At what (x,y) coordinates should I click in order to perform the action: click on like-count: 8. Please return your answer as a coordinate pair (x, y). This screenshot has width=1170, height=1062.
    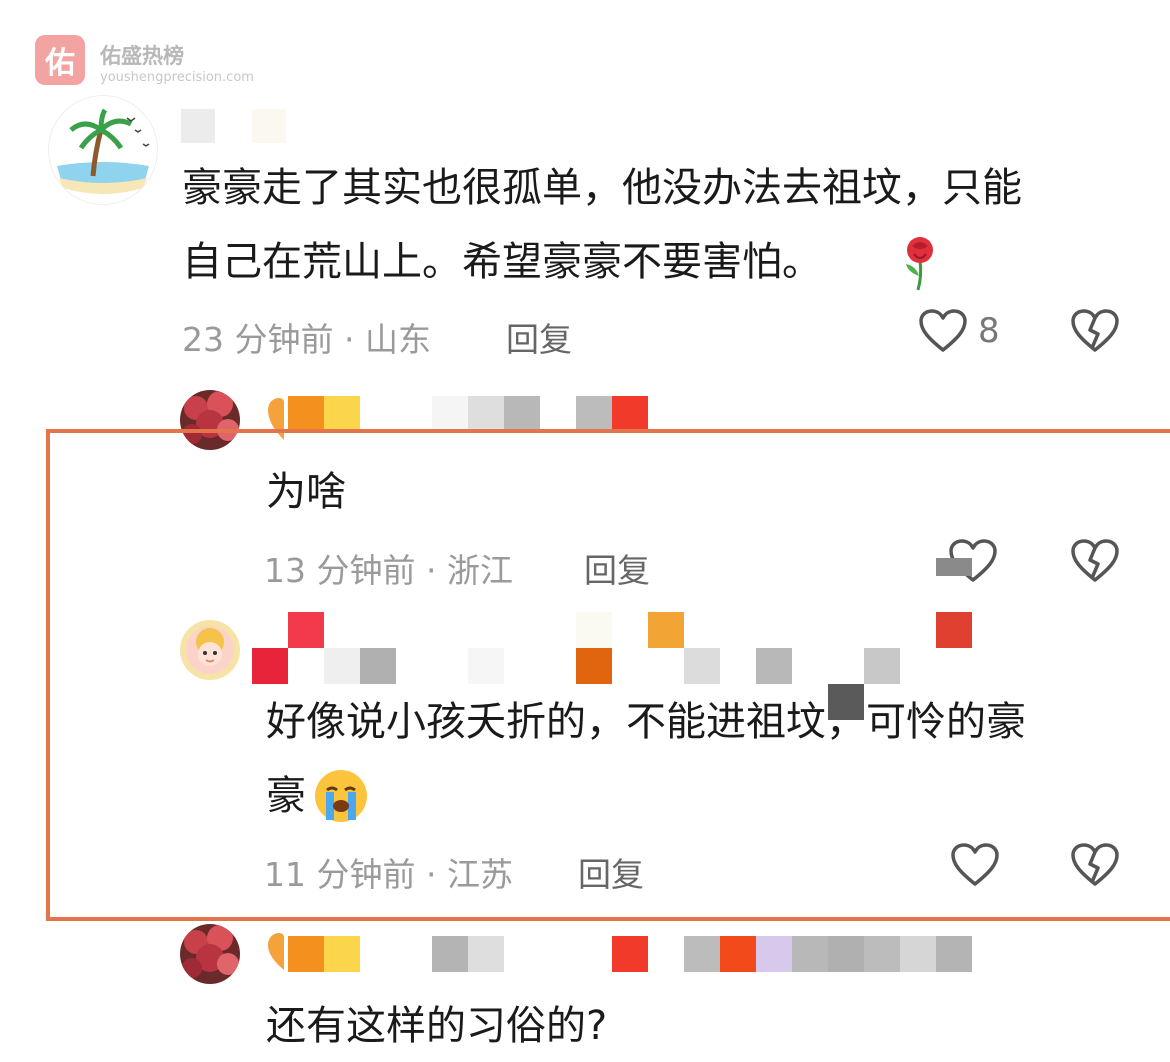
    Looking at the image, I should click on (989, 331).